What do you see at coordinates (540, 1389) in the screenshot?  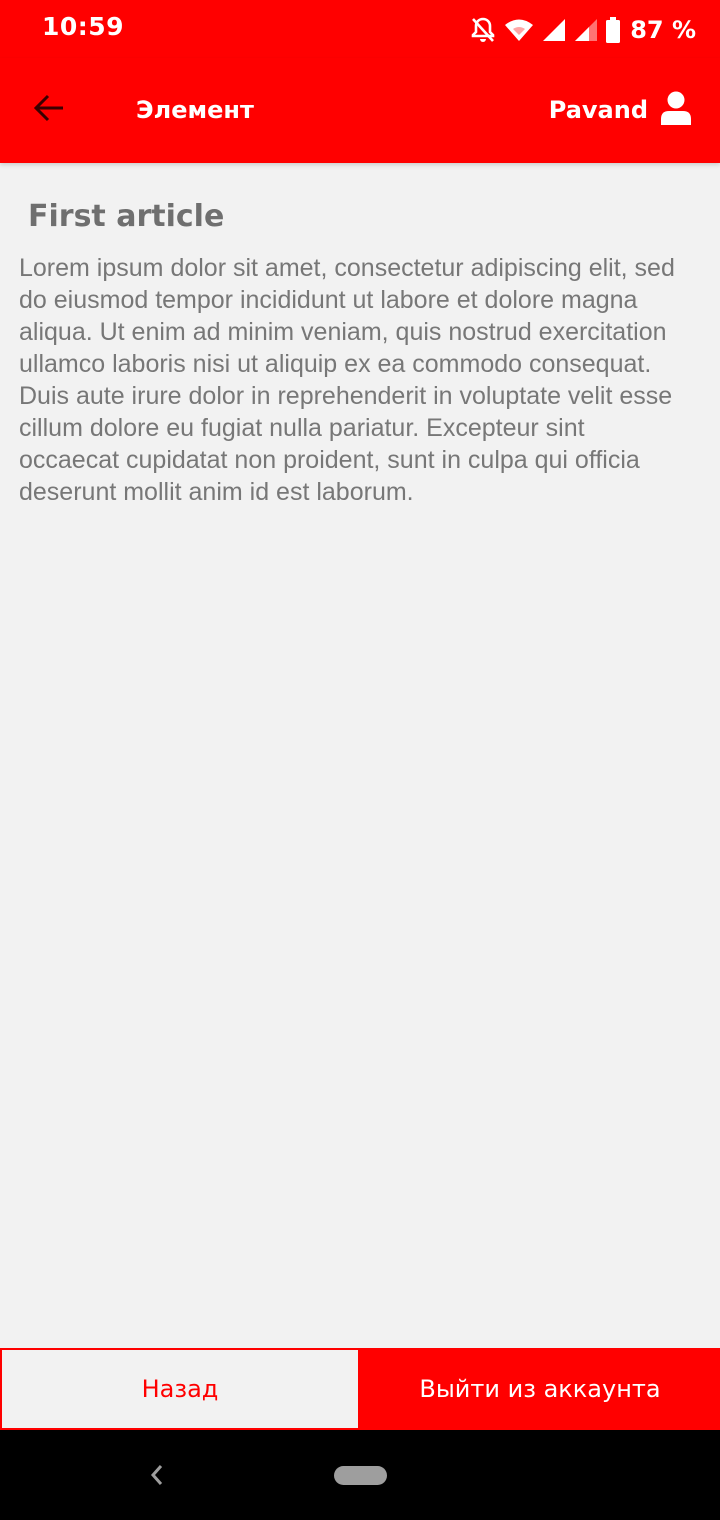 I see `logout-button: Выйти из аккаунта` at bounding box center [540, 1389].